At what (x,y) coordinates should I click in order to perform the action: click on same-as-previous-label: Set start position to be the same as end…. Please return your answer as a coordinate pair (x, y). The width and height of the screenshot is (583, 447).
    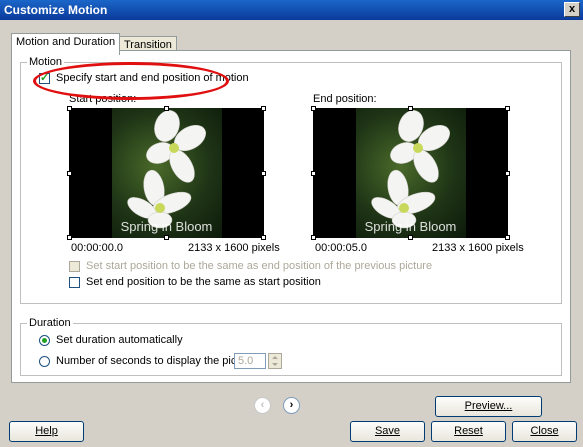
    Looking at the image, I should click on (259, 266).